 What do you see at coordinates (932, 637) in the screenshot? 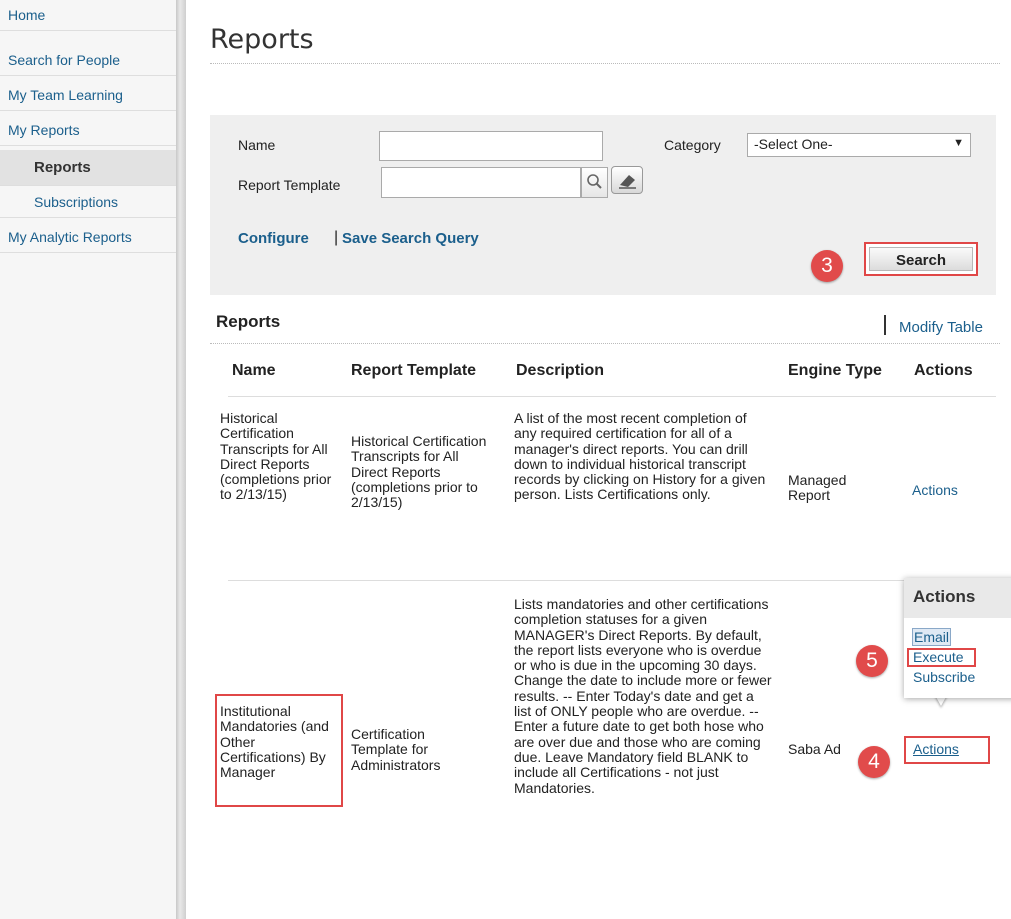
I see `actions-email-item: Email` at bounding box center [932, 637].